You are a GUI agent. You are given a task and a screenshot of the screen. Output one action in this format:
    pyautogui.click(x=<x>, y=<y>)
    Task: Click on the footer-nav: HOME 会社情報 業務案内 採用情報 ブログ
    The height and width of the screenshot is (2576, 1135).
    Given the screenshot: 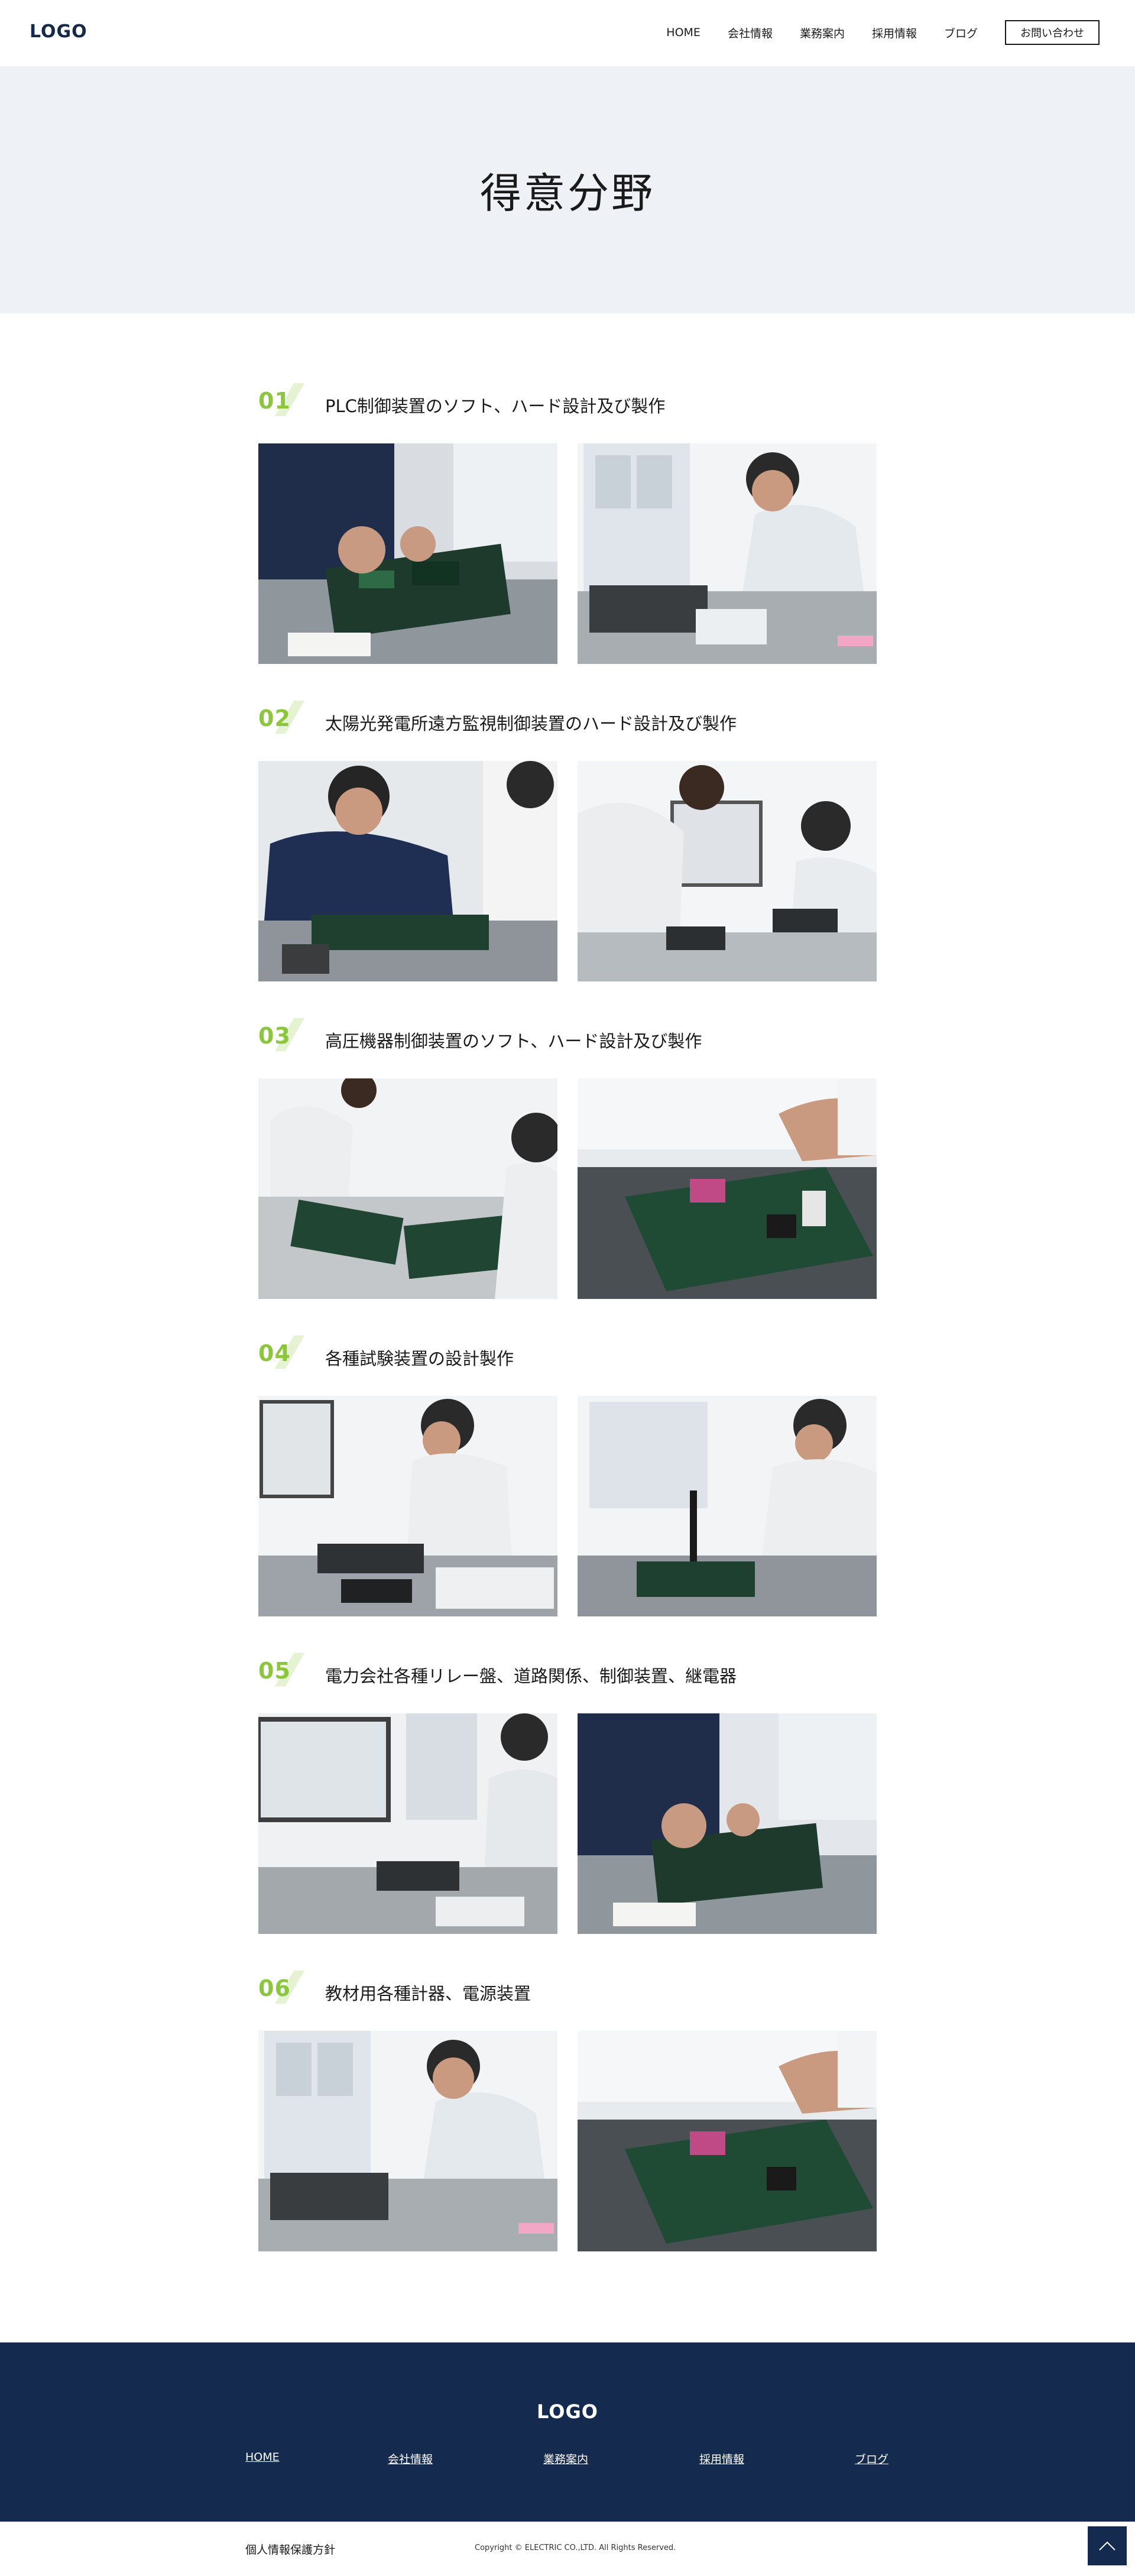 What is the action you would take?
    pyautogui.click(x=567, y=2459)
    